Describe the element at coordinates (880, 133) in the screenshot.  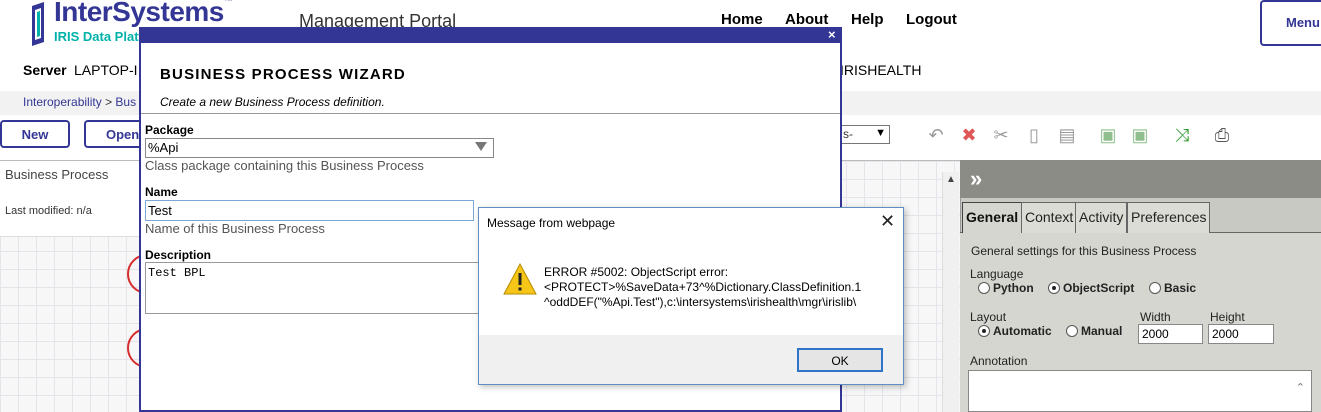
I see `chevron-down-icon: ▼` at that location.